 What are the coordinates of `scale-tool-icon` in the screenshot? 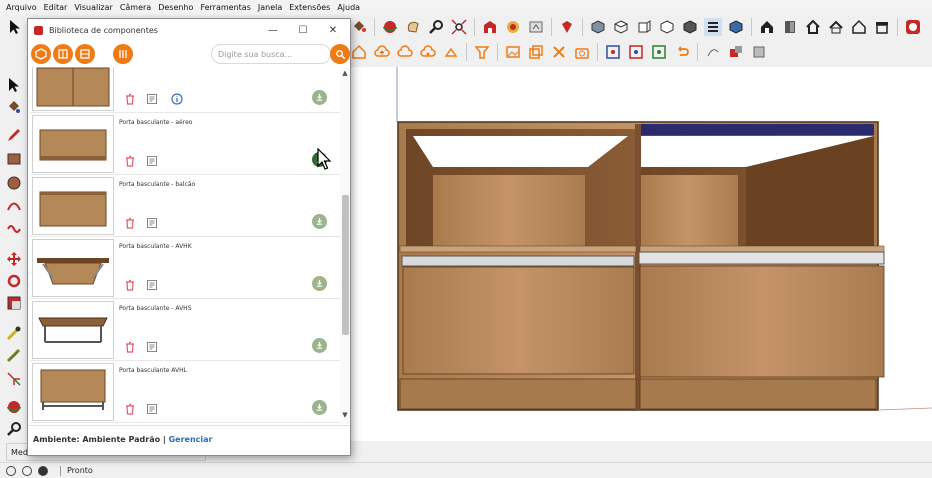 It's located at (14, 303).